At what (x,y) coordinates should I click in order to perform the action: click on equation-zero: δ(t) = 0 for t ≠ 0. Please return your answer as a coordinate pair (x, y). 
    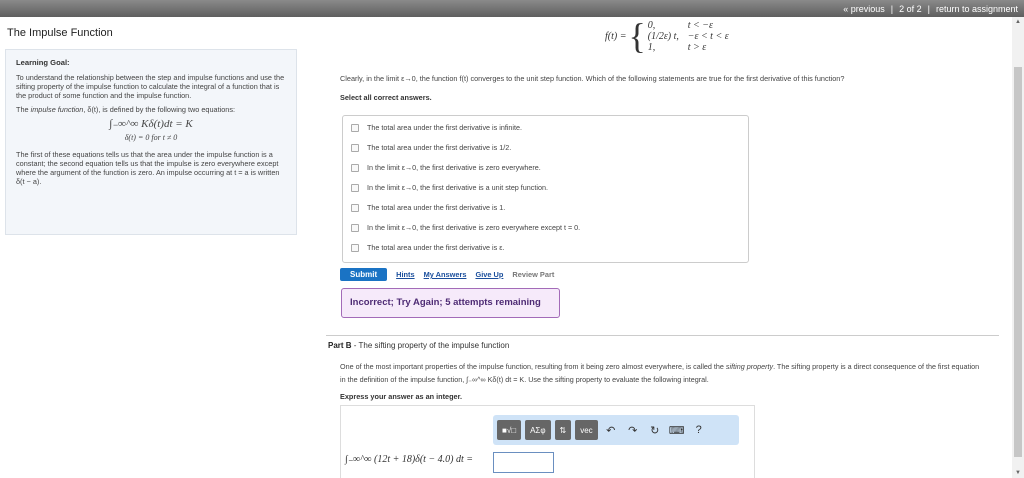
    Looking at the image, I should click on (151, 137).